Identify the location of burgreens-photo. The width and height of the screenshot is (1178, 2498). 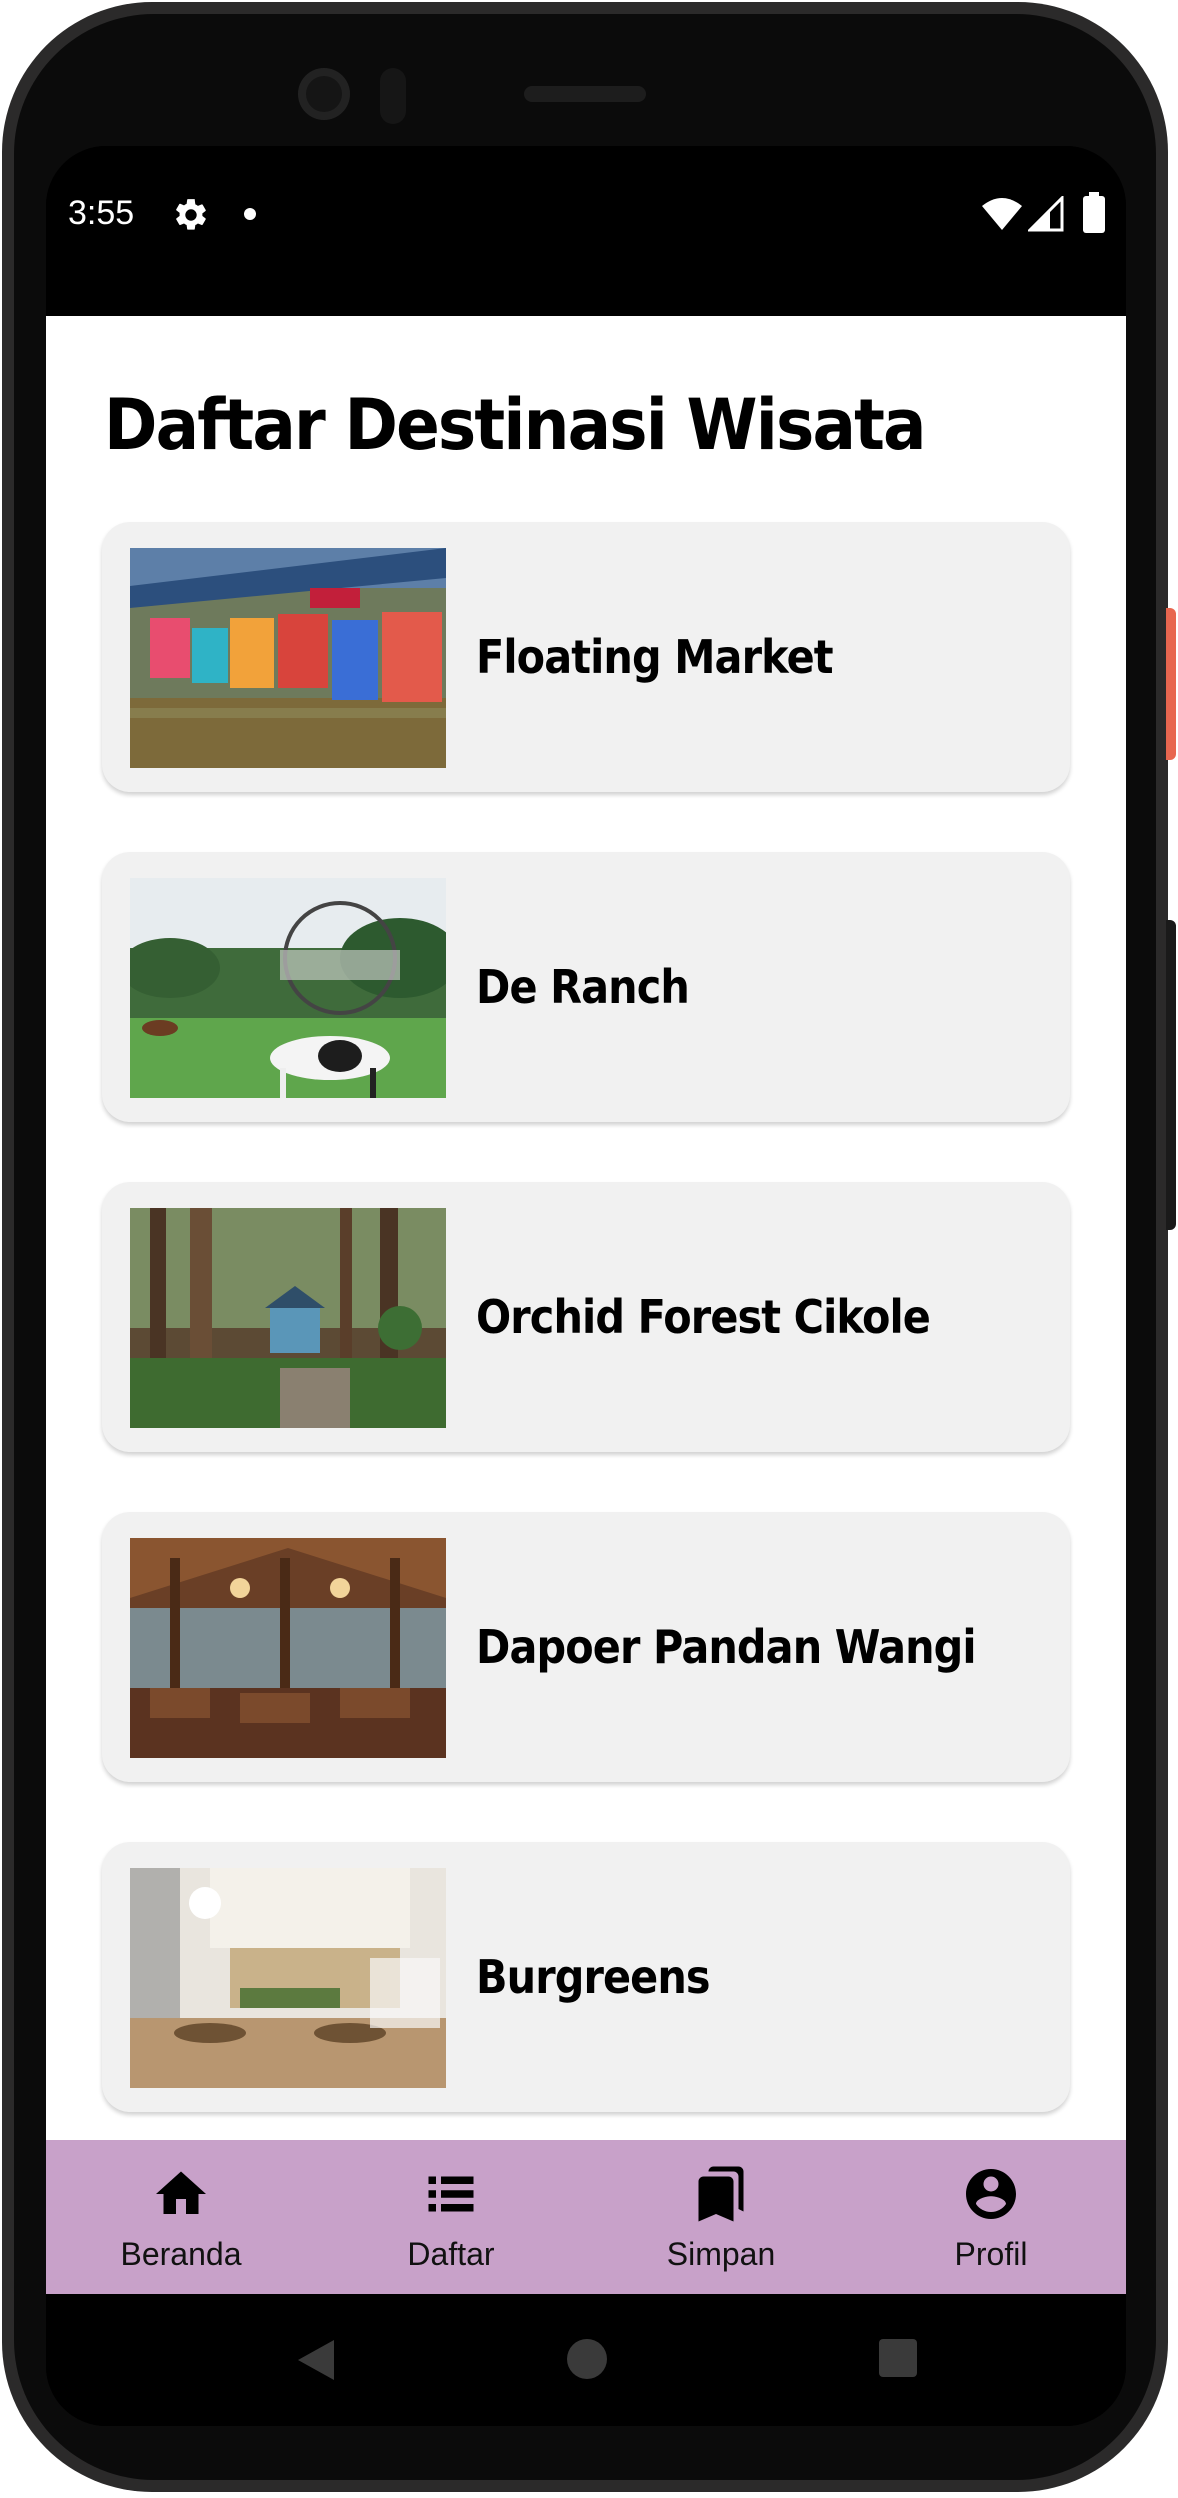
(288, 1978).